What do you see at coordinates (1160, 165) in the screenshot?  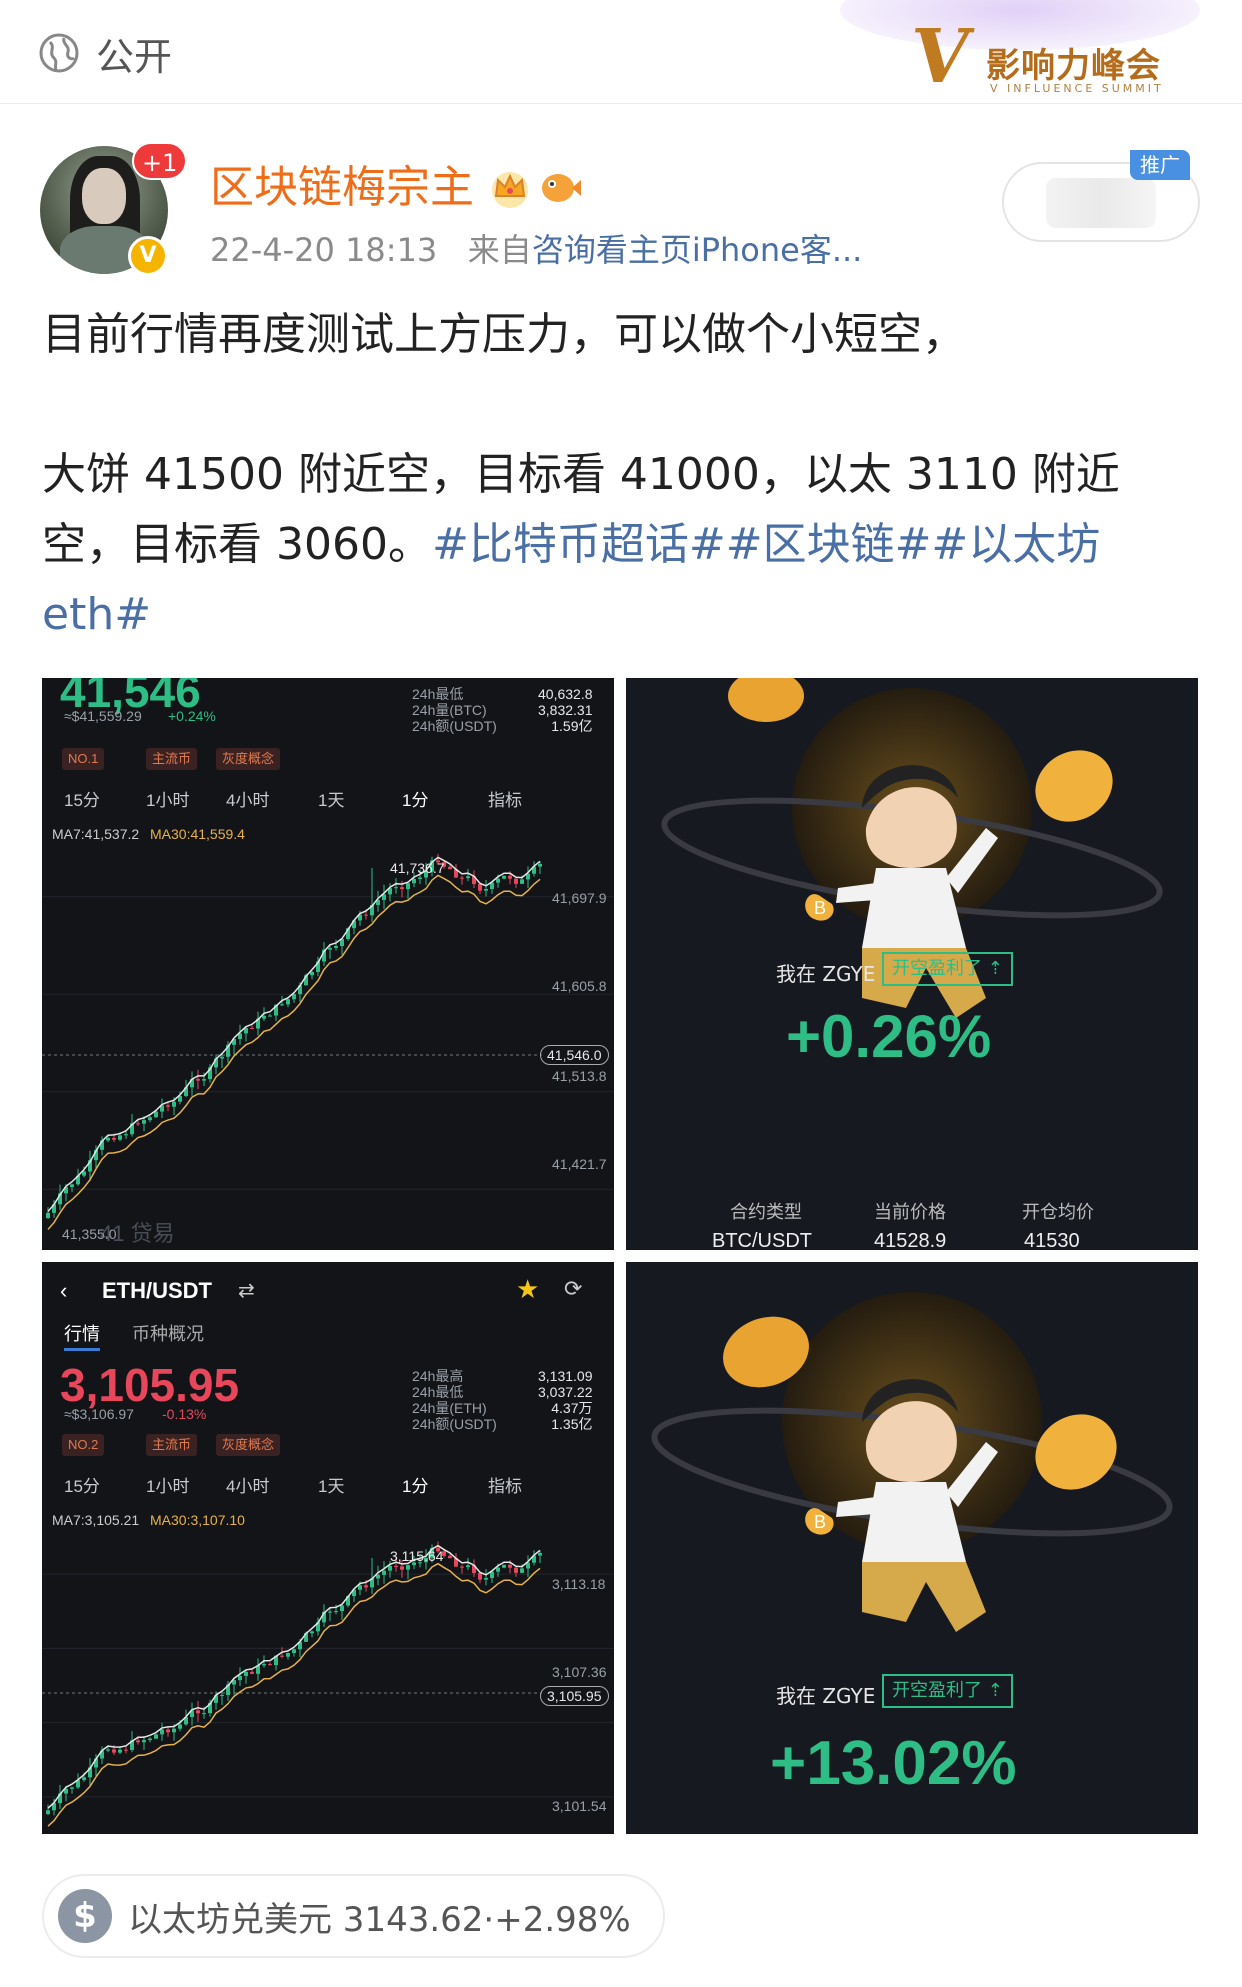 I see `ad-tag: 推广` at bounding box center [1160, 165].